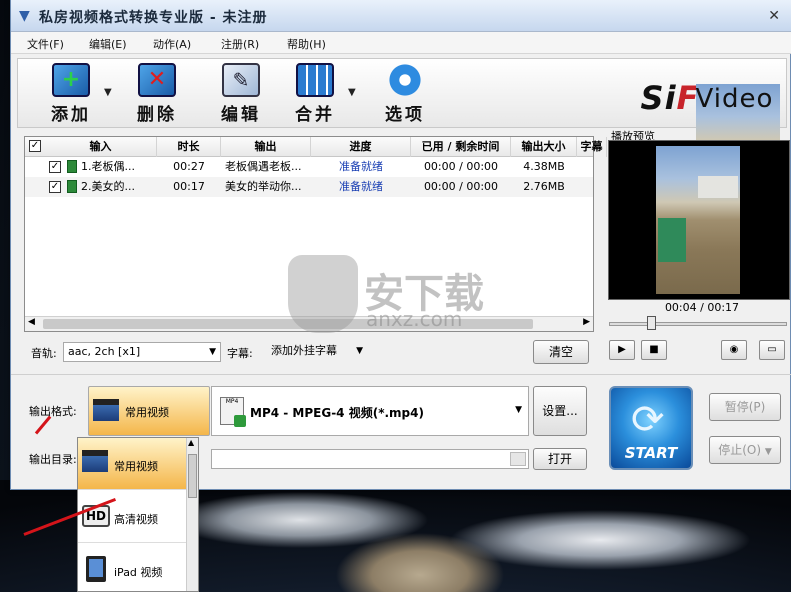  Describe the element at coordinates (53, 411) in the screenshot. I see `format-label: 输出格式:` at that location.